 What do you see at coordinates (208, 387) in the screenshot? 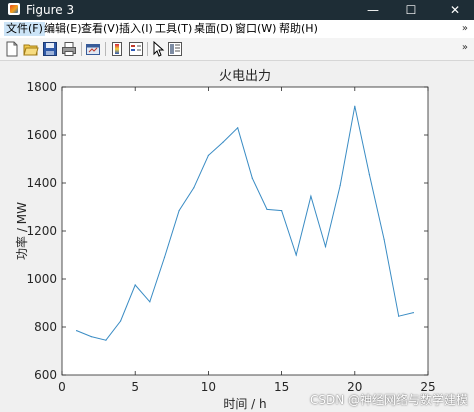
I see `x-tick-label: 10` at bounding box center [208, 387].